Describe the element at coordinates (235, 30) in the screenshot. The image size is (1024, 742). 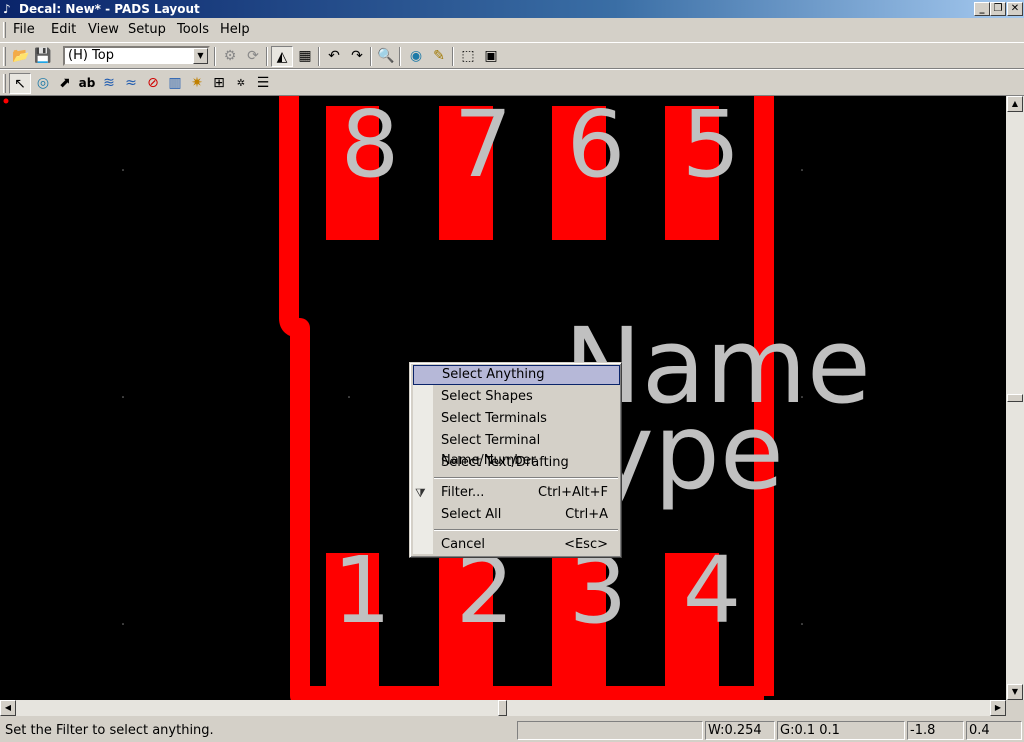
I see `menu-help: Help` at that location.